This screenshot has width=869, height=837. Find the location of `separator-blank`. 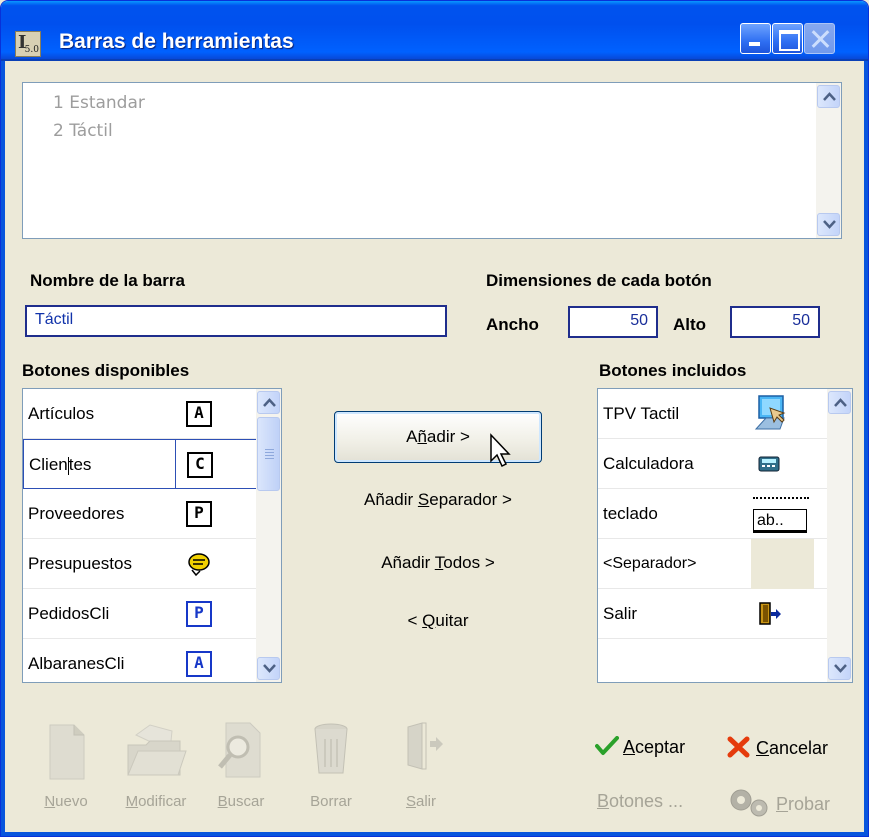

separator-blank is located at coordinates (782, 564).